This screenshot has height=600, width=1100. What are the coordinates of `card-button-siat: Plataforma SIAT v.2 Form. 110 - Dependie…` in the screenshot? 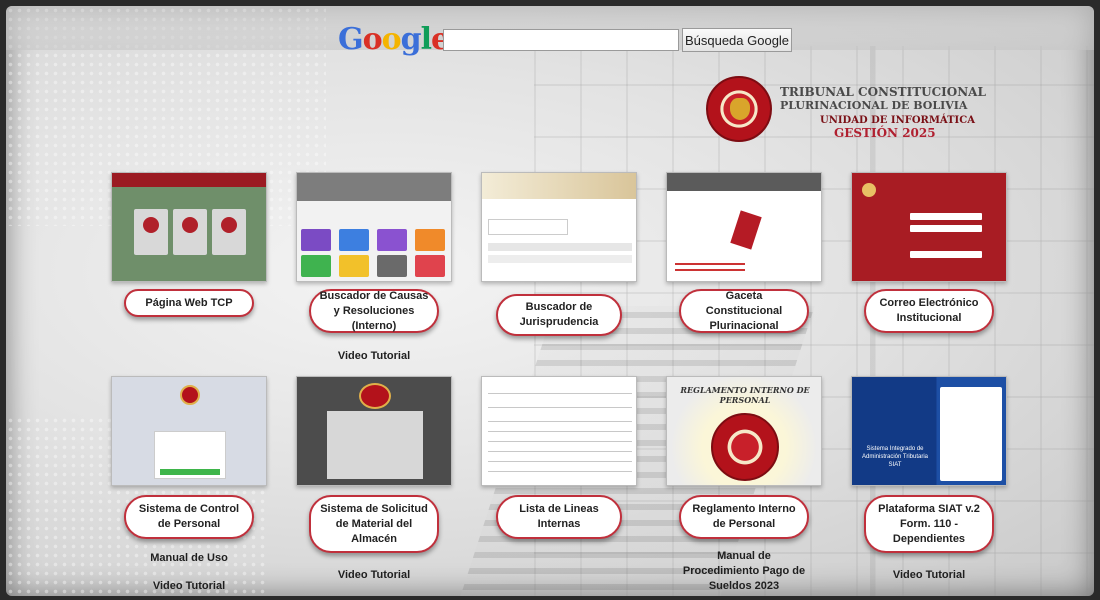 It's located at (929, 524).